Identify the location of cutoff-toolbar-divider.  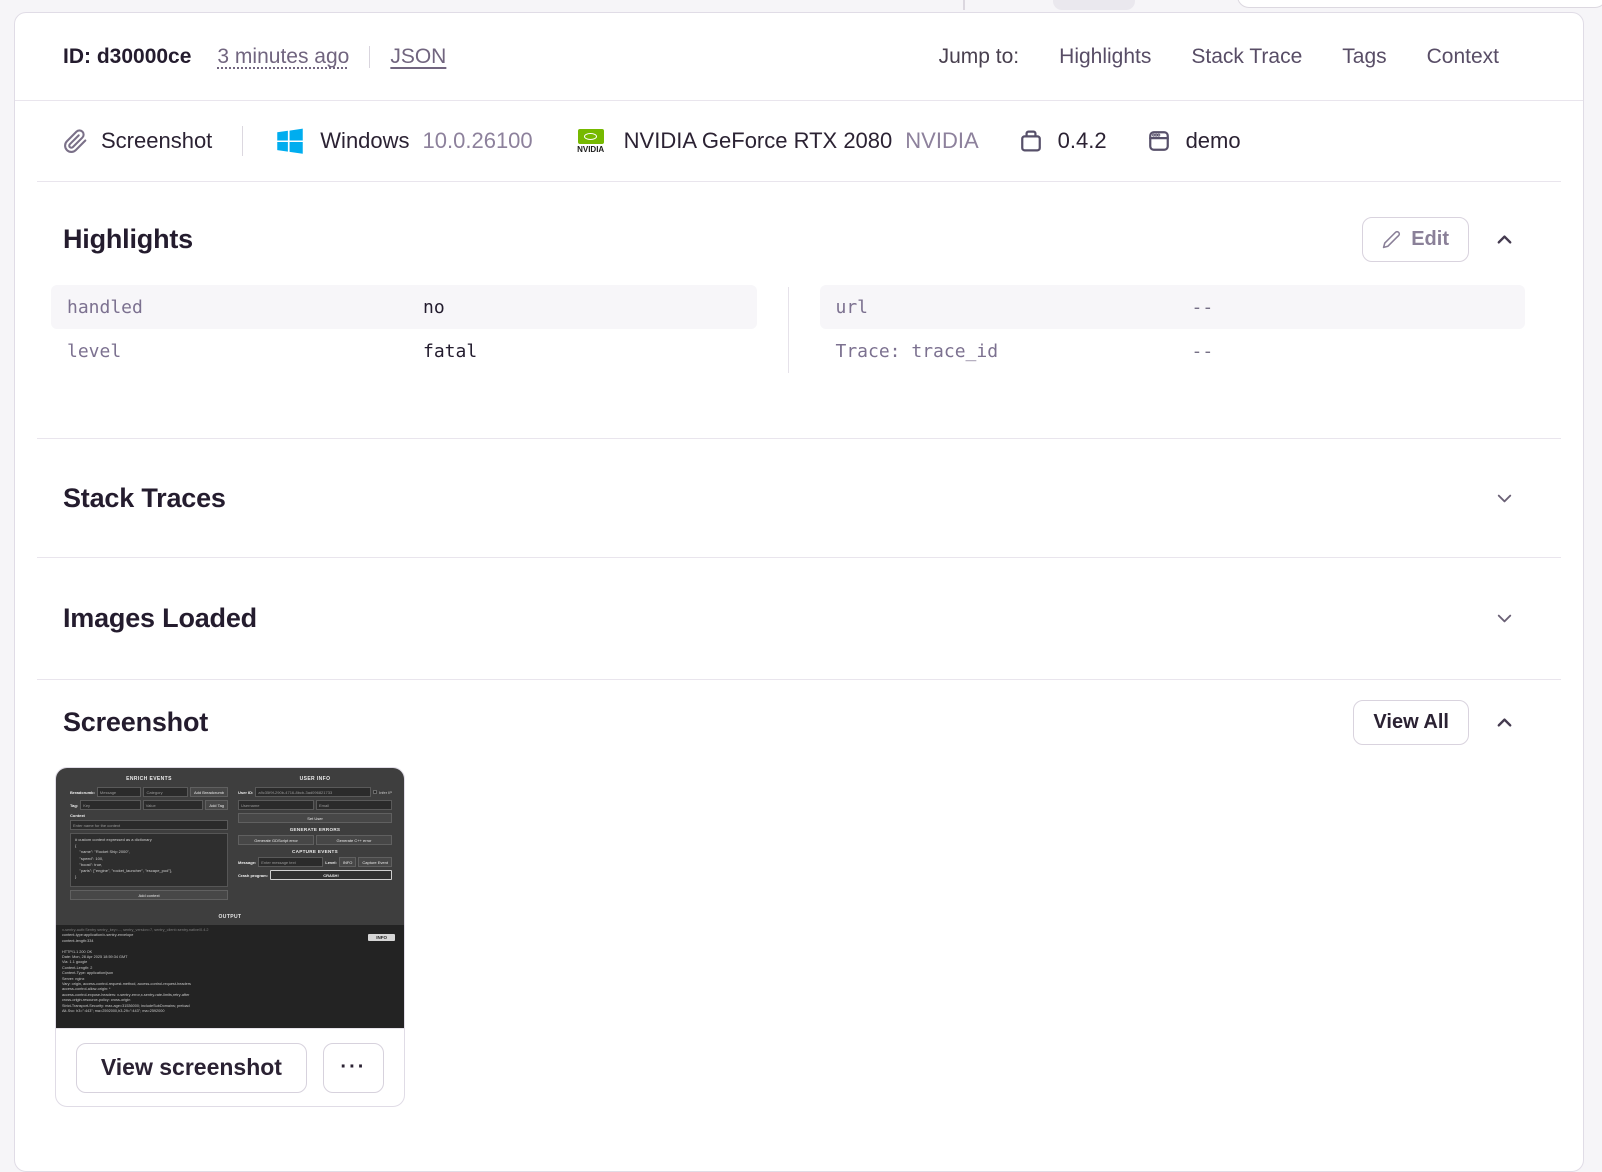
(964, 5).